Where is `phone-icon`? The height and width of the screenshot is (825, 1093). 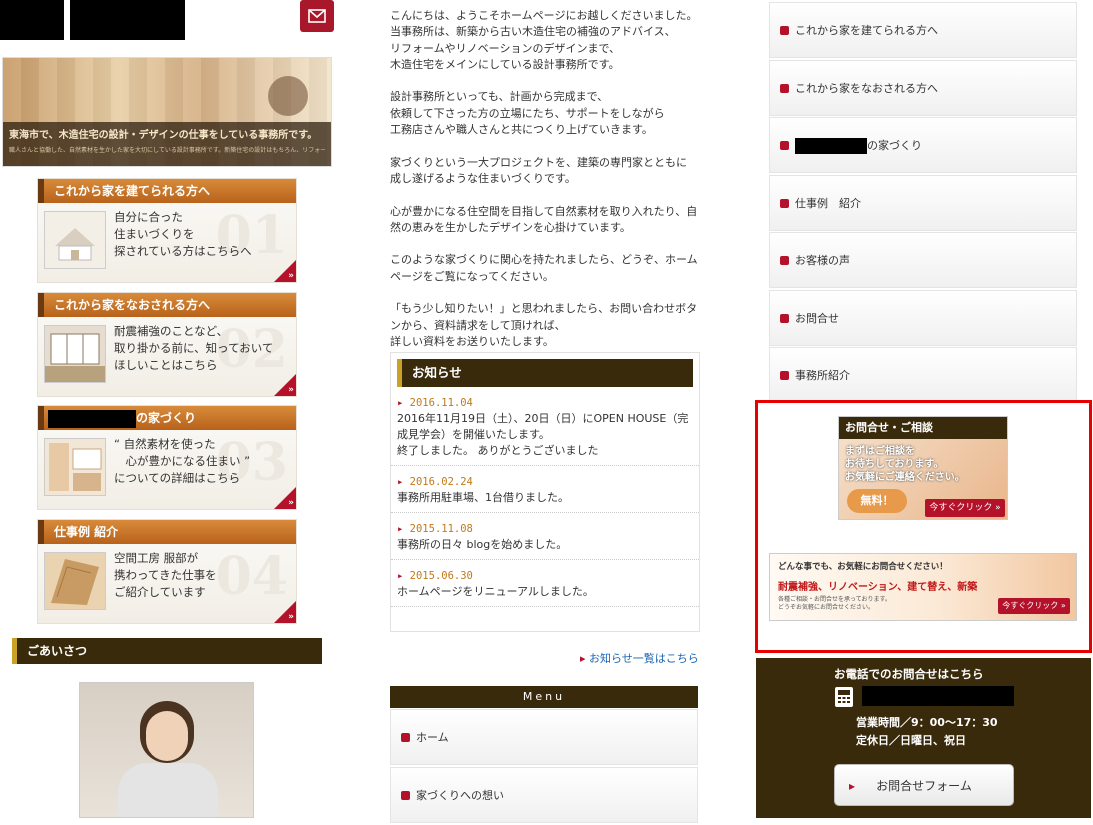 phone-icon is located at coordinates (844, 697).